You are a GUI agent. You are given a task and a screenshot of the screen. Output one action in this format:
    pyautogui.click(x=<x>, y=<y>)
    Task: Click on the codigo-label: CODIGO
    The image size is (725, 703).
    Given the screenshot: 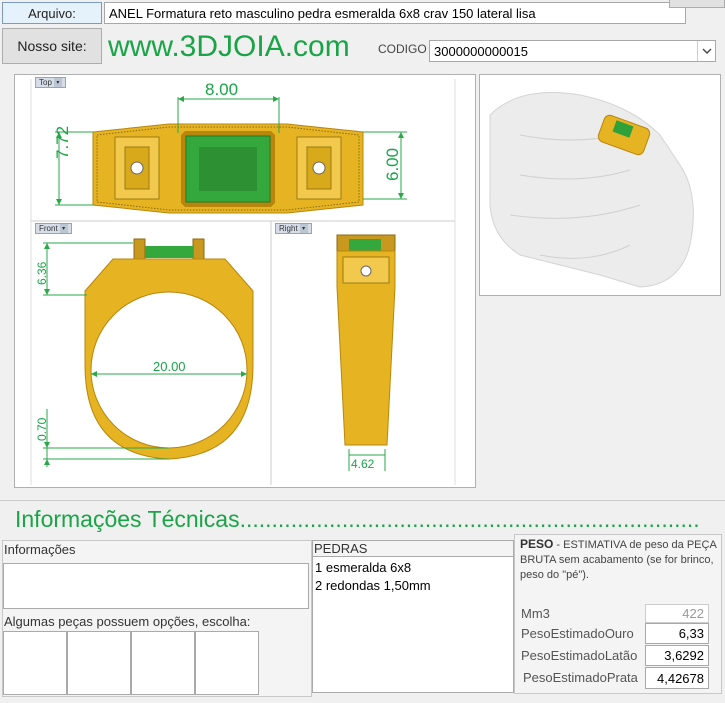 What is the action you would take?
    pyautogui.click(x=402, y=49)
    